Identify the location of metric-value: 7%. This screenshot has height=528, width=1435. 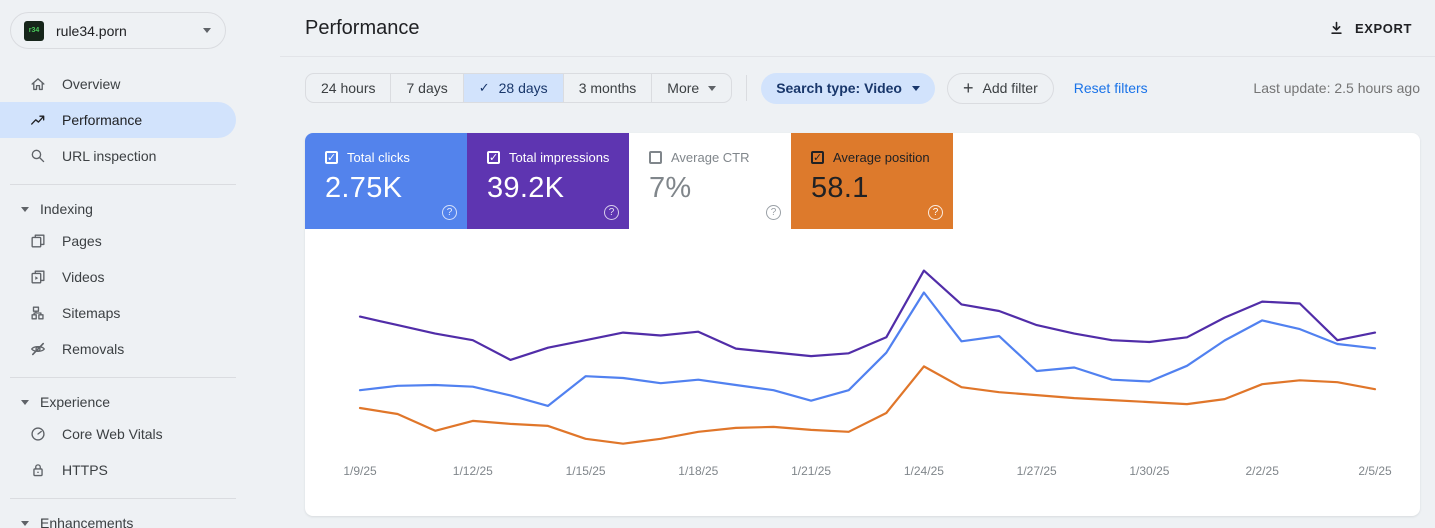
(670, 188).